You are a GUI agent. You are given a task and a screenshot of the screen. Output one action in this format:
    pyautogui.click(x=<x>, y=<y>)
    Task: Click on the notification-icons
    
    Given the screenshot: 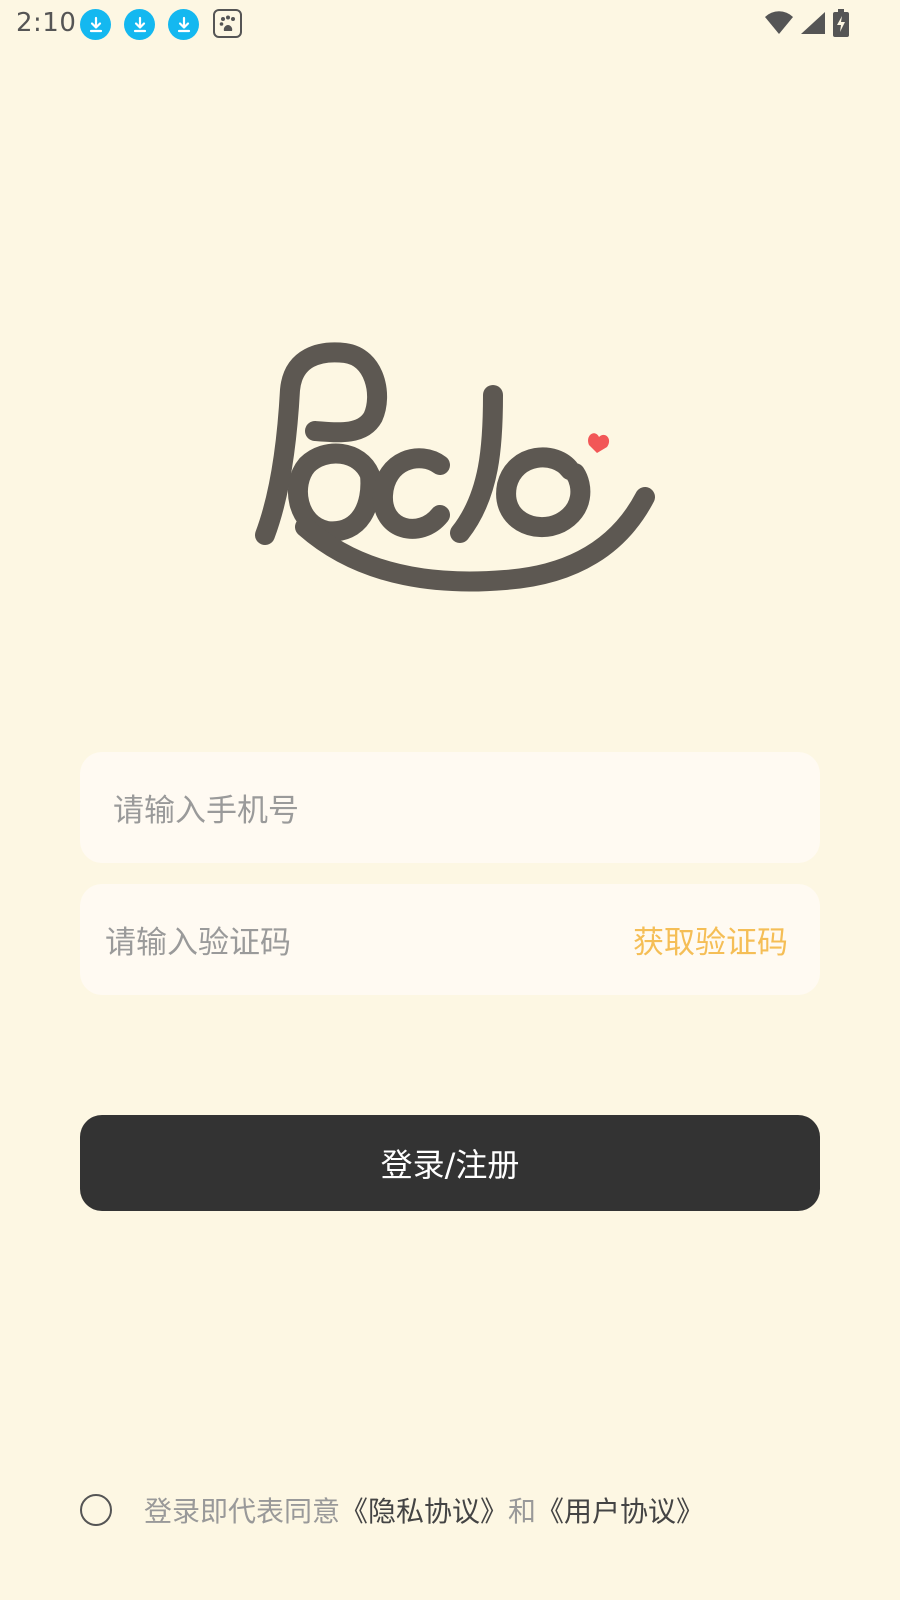 What is the action you would take?
    pyautogui.click(x=161, y=24)
    